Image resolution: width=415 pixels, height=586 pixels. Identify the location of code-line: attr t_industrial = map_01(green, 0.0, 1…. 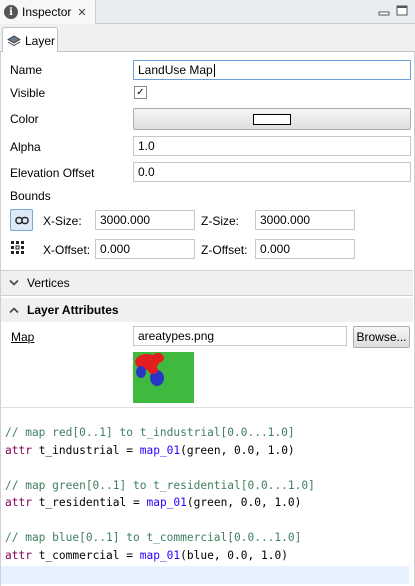
(150, 450).